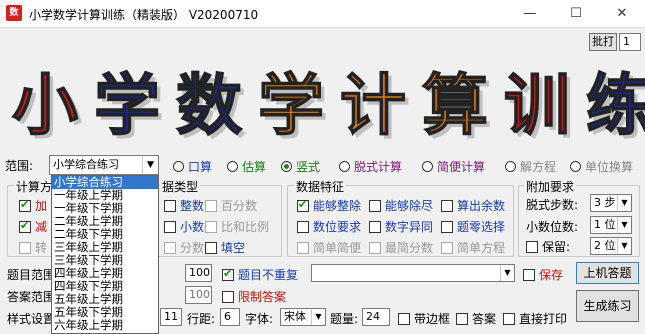 The width and height of the screenshot is (645, 334). I want to click on mode-radio-simplify: 简便计算, so click(453, 166).